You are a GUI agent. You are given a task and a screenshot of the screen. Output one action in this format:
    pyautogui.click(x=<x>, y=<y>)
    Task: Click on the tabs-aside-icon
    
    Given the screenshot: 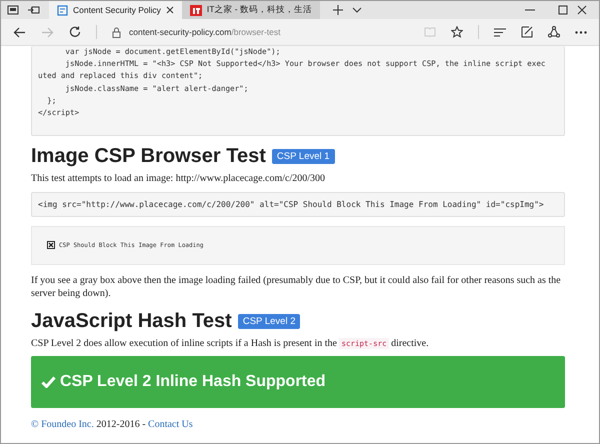 What is the action you would take?
    pyautogui.click(x=13, y=10)
    